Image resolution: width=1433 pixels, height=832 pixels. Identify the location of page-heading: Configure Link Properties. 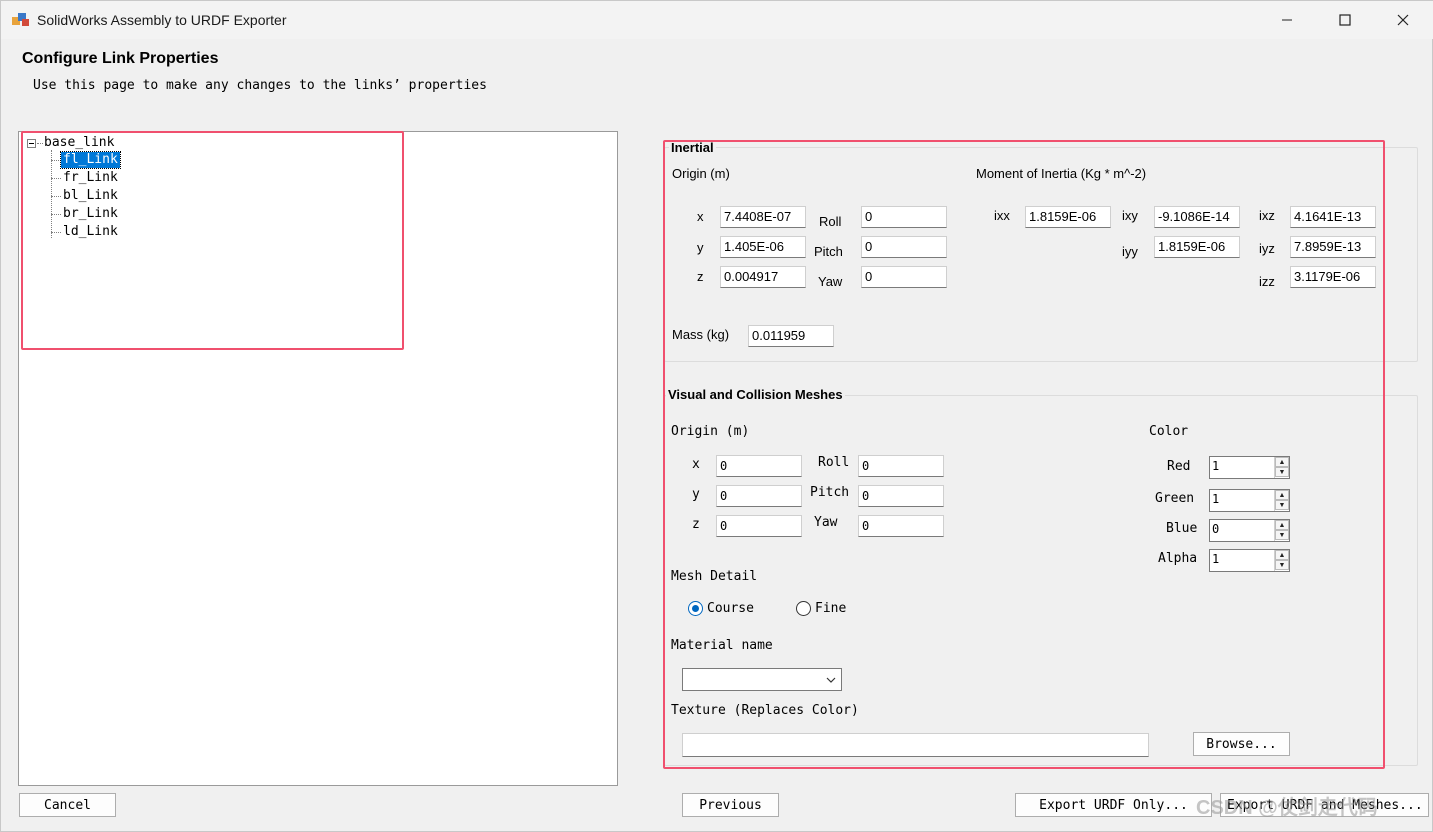
(120, 58).